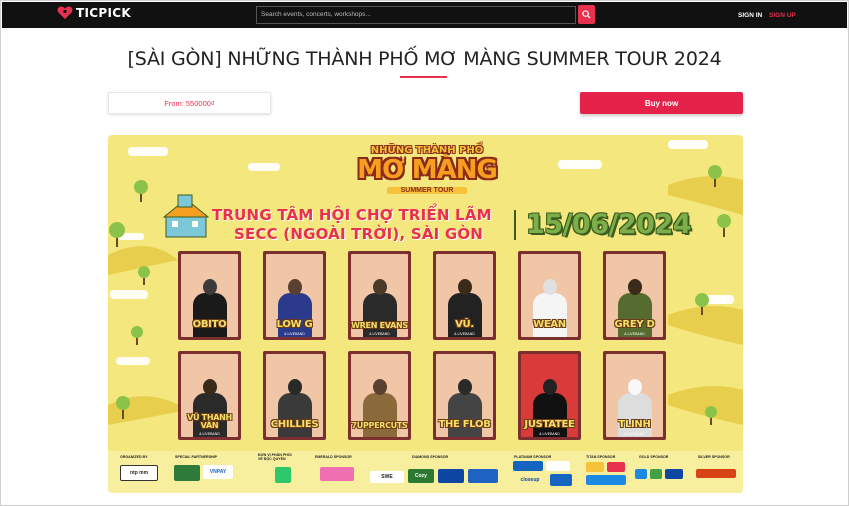 This screenshot has height=506, width=849. I want to click on search-icon, so click(586, 14).